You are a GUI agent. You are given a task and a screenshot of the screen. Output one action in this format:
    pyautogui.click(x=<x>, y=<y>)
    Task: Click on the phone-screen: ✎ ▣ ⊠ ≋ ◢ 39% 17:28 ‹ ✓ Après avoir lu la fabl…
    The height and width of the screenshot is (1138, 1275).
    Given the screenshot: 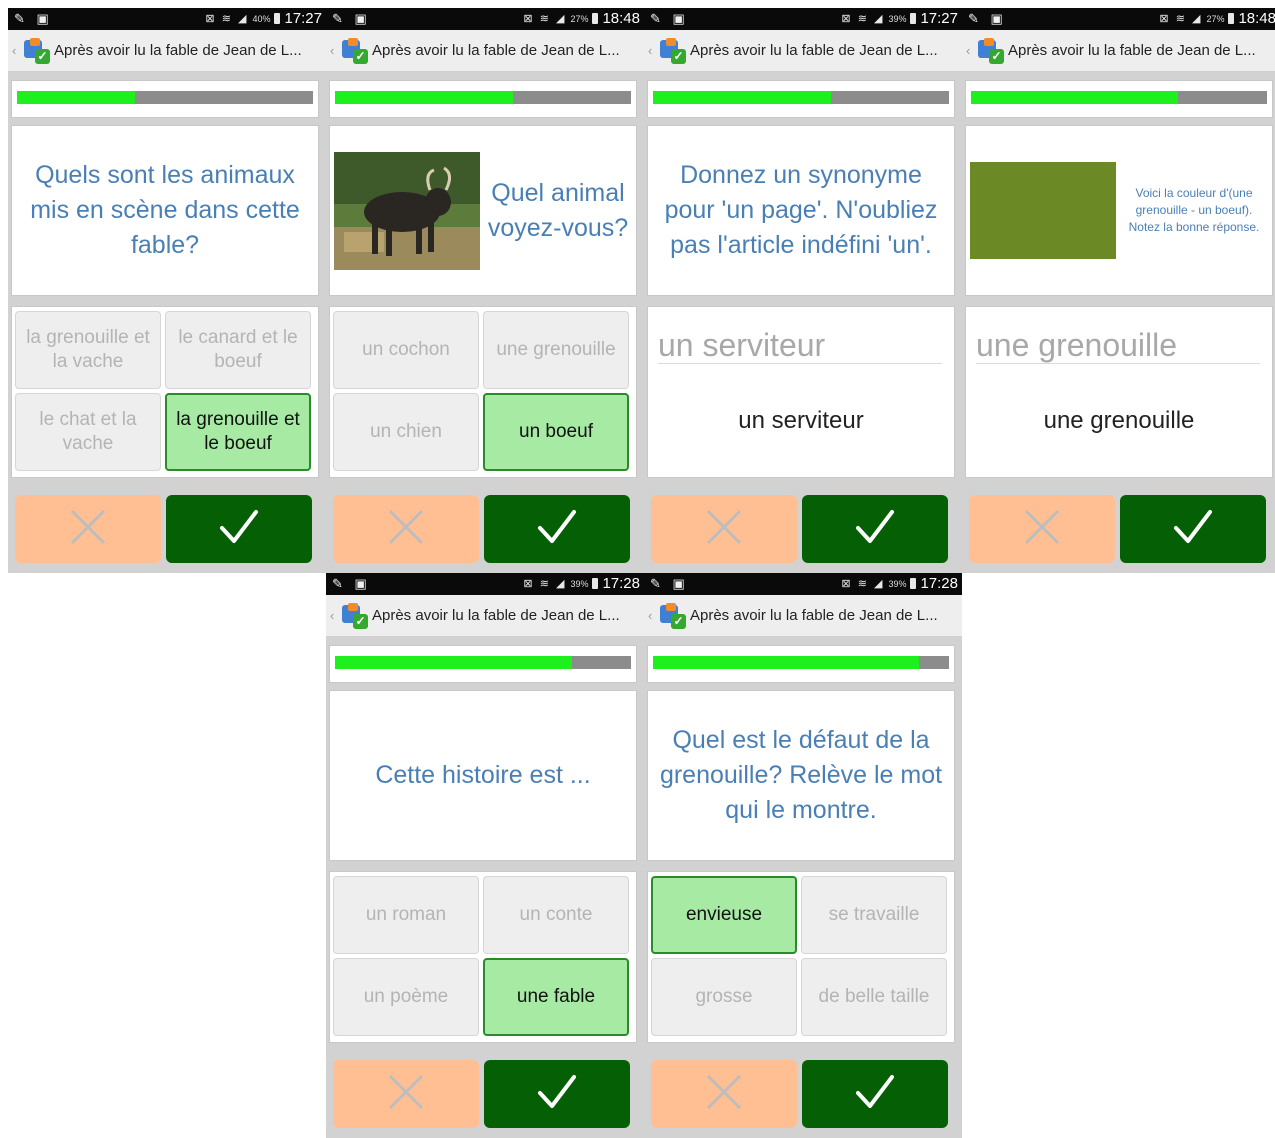 What is the action you would take?
    pyautogui.click(x=485, y=855)
    